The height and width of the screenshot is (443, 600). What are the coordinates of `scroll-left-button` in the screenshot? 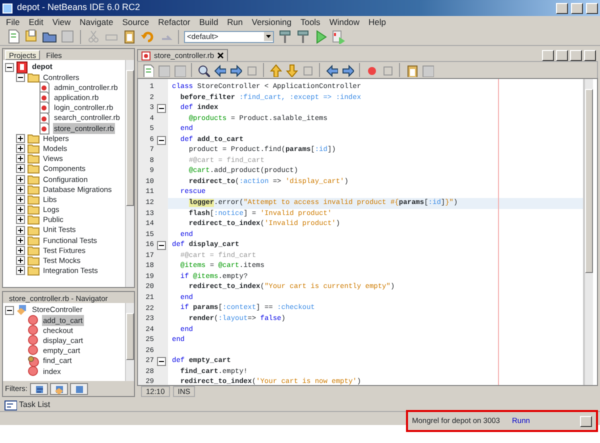 It's located at (548, 55).